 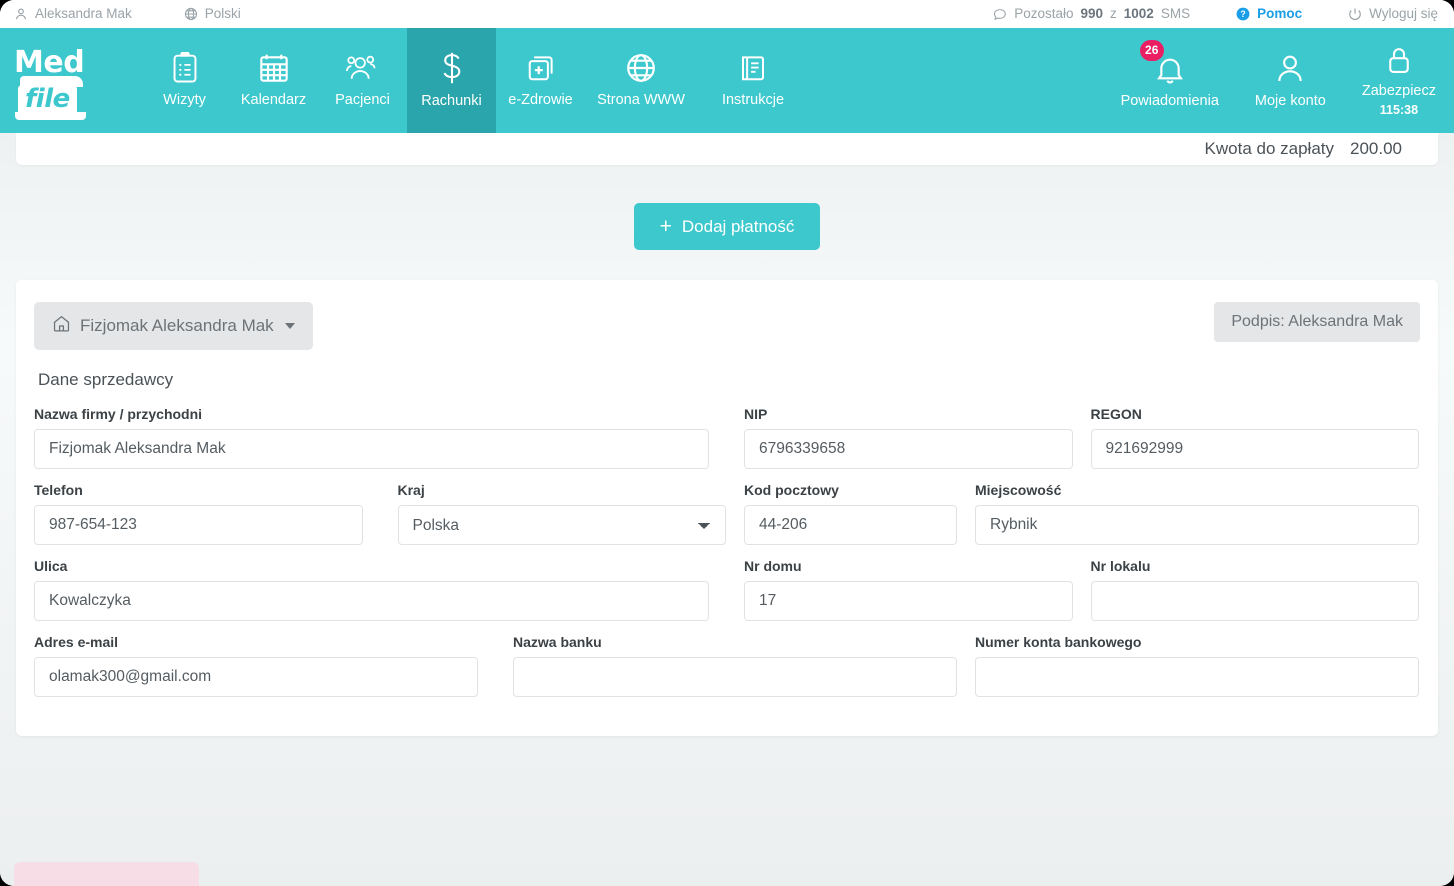 I want to click on logout-link: Wyloguj się, so click(x=1393, y=14).